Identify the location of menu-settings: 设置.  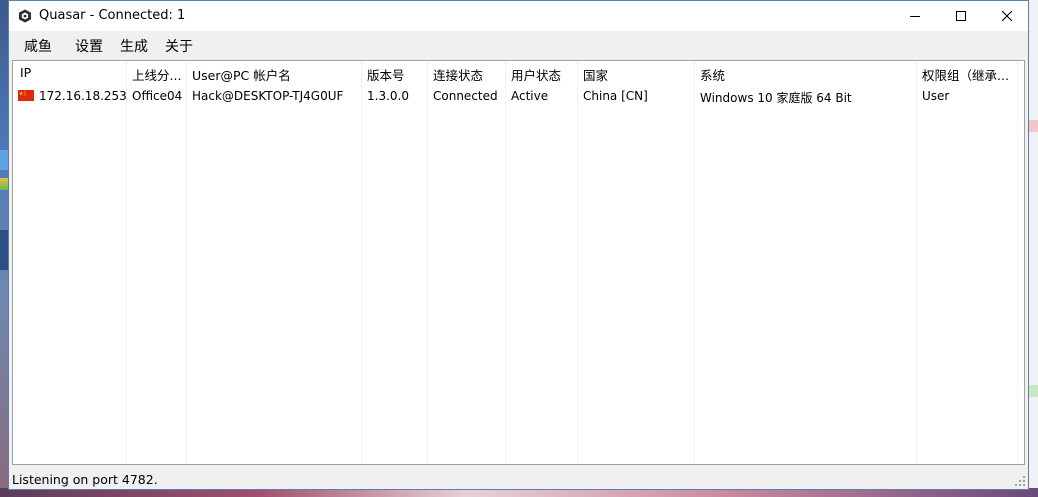
(89, 46).